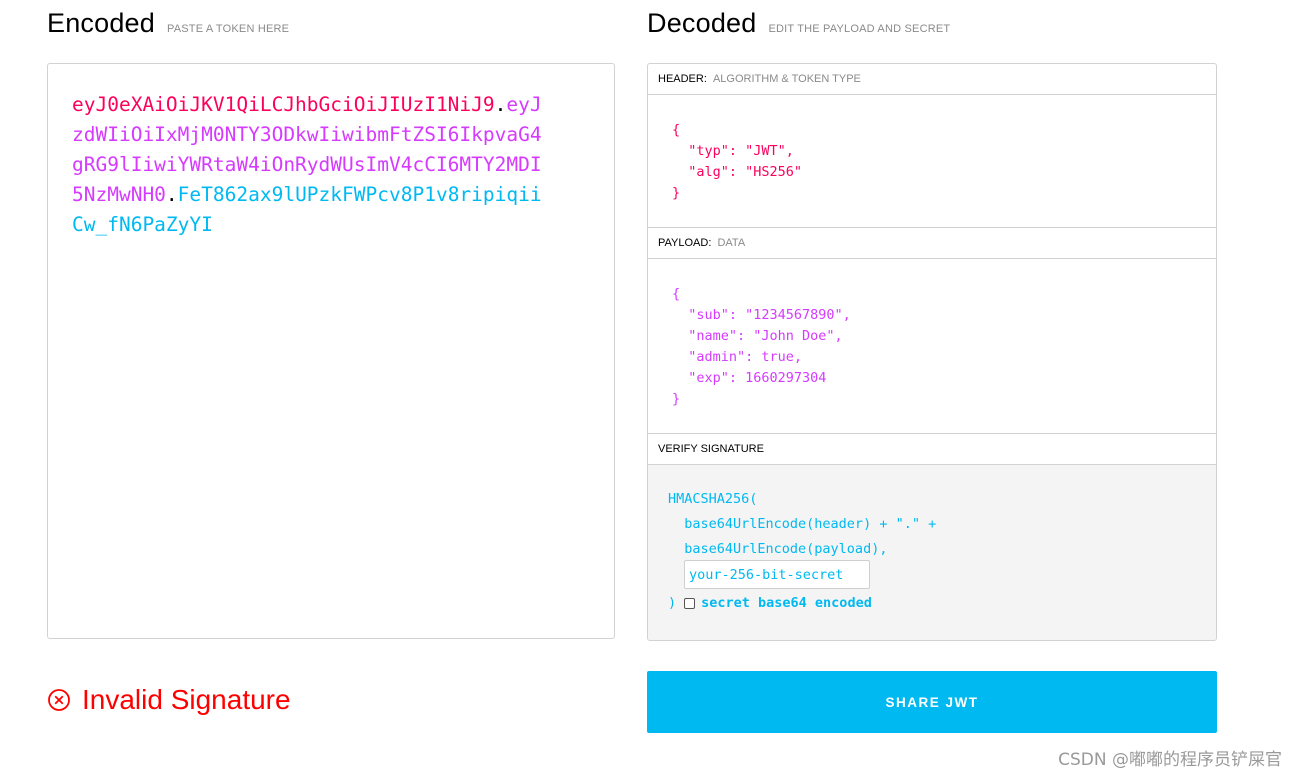  I want to click on header-panel-label: HEADER:, so click(682, 79).